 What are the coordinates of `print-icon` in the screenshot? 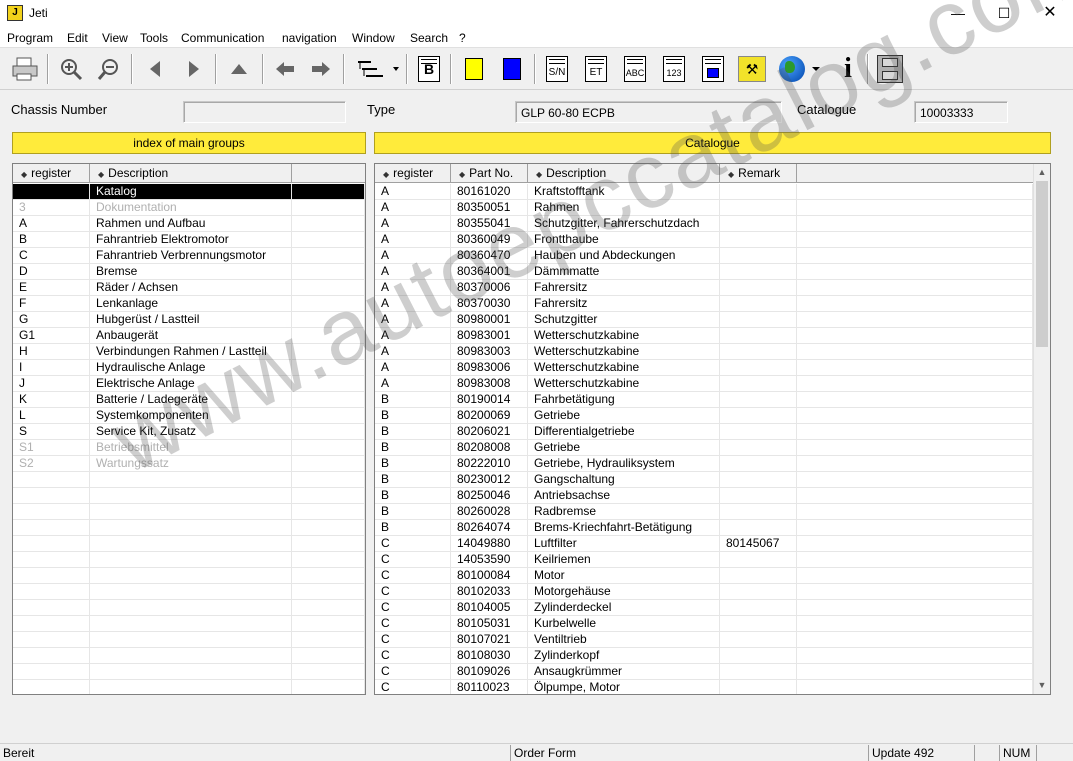 It's located at (25, 69).